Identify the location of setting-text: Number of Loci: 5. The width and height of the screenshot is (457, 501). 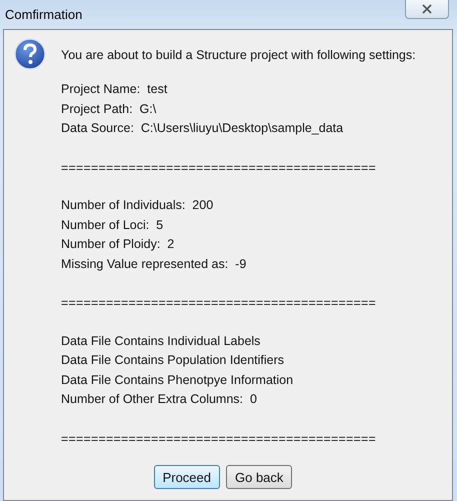
(112, 225).